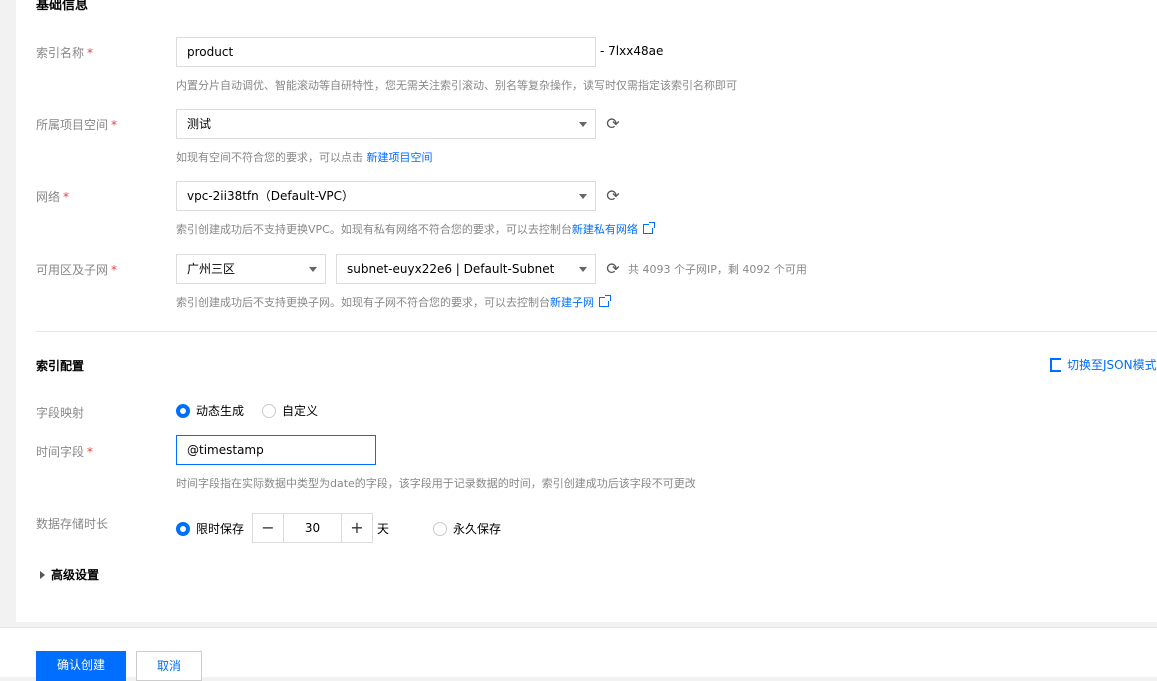 Image resolution: width=1157 pixels, height=681 pixels. What do you see at coordinates (65, 452) in the screenshot?
I see `time-field-label: 时间字段 *` at bounding box center [65, 452].